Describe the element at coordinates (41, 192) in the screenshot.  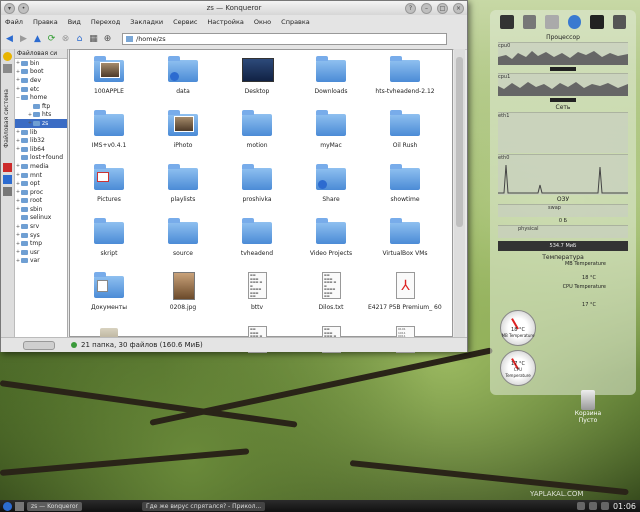
I see `tree-item: + proc` at that location.